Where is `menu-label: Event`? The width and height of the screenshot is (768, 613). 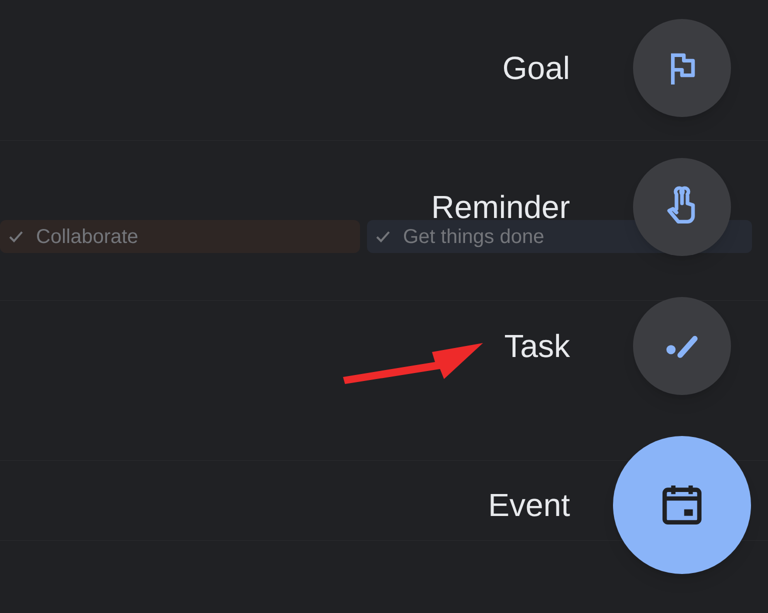 menu-label: Event is located at coordinates (529, 505).